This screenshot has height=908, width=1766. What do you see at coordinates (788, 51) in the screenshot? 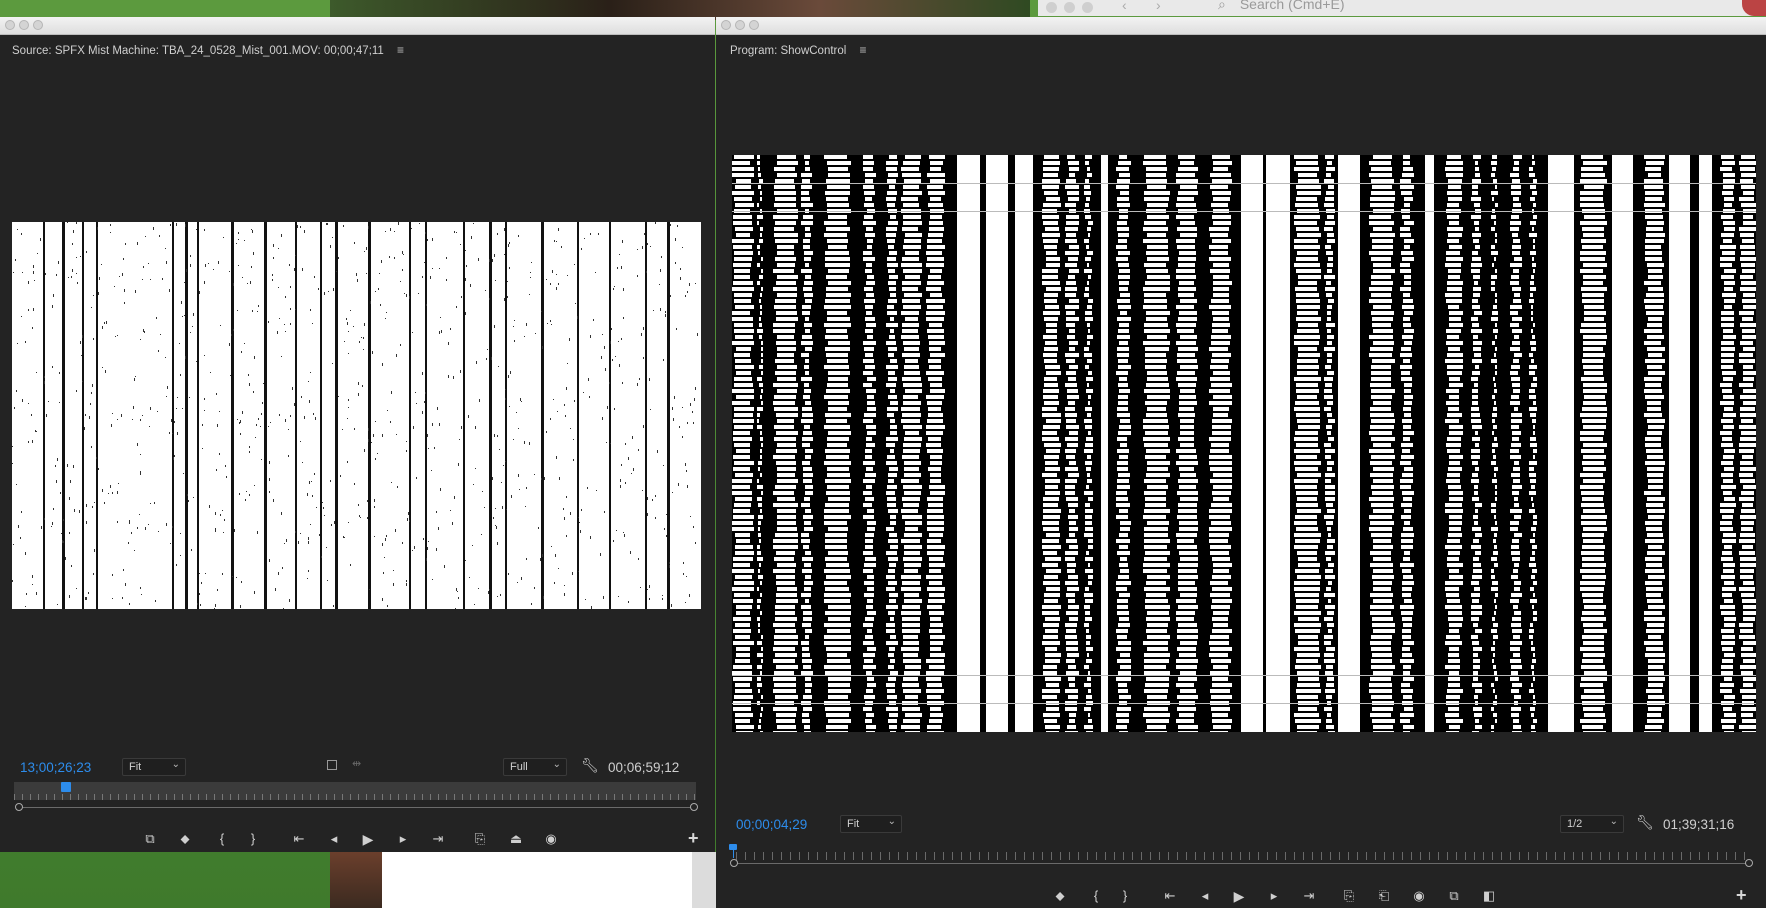
I see `program-monitor-title: Program: ShowControl` at bounding box center [788, 51].